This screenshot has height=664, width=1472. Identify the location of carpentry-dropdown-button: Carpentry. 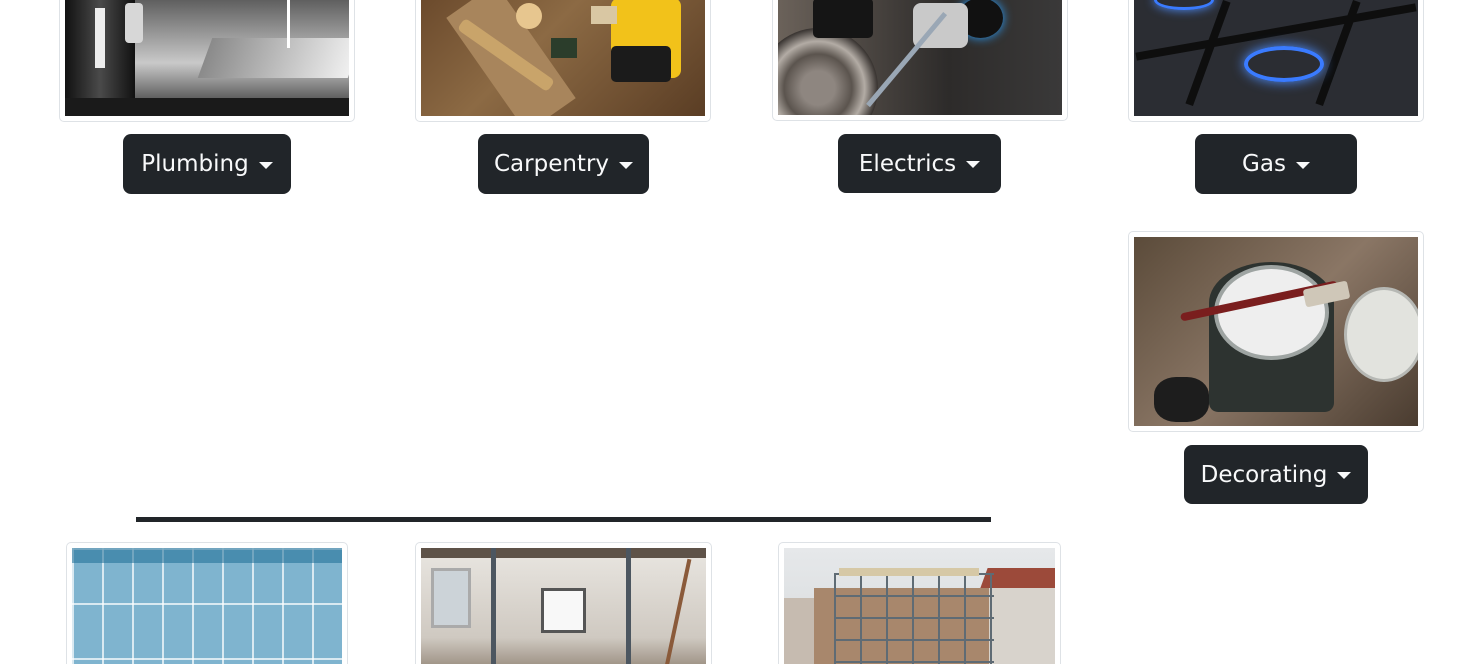
(563, 164).